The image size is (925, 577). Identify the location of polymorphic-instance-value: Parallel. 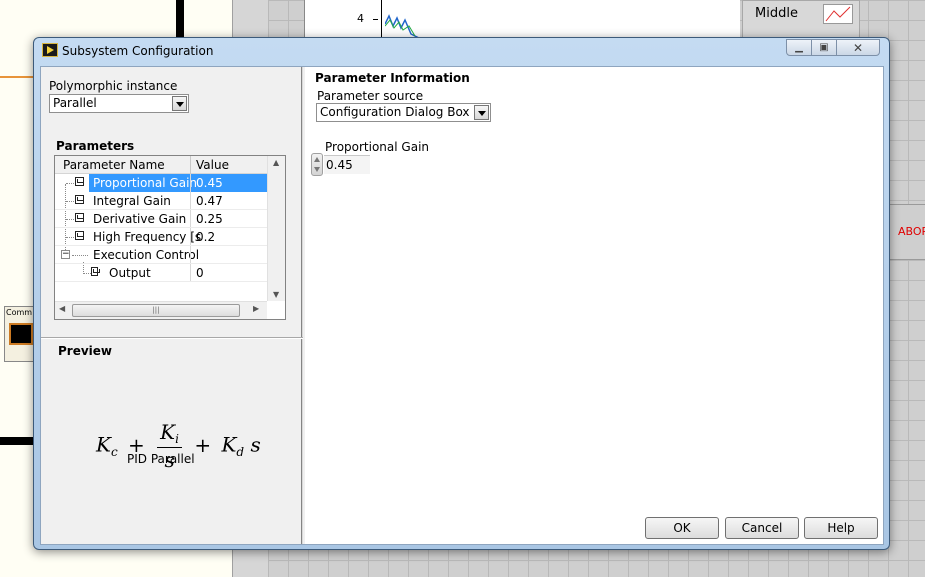
(75, 103).